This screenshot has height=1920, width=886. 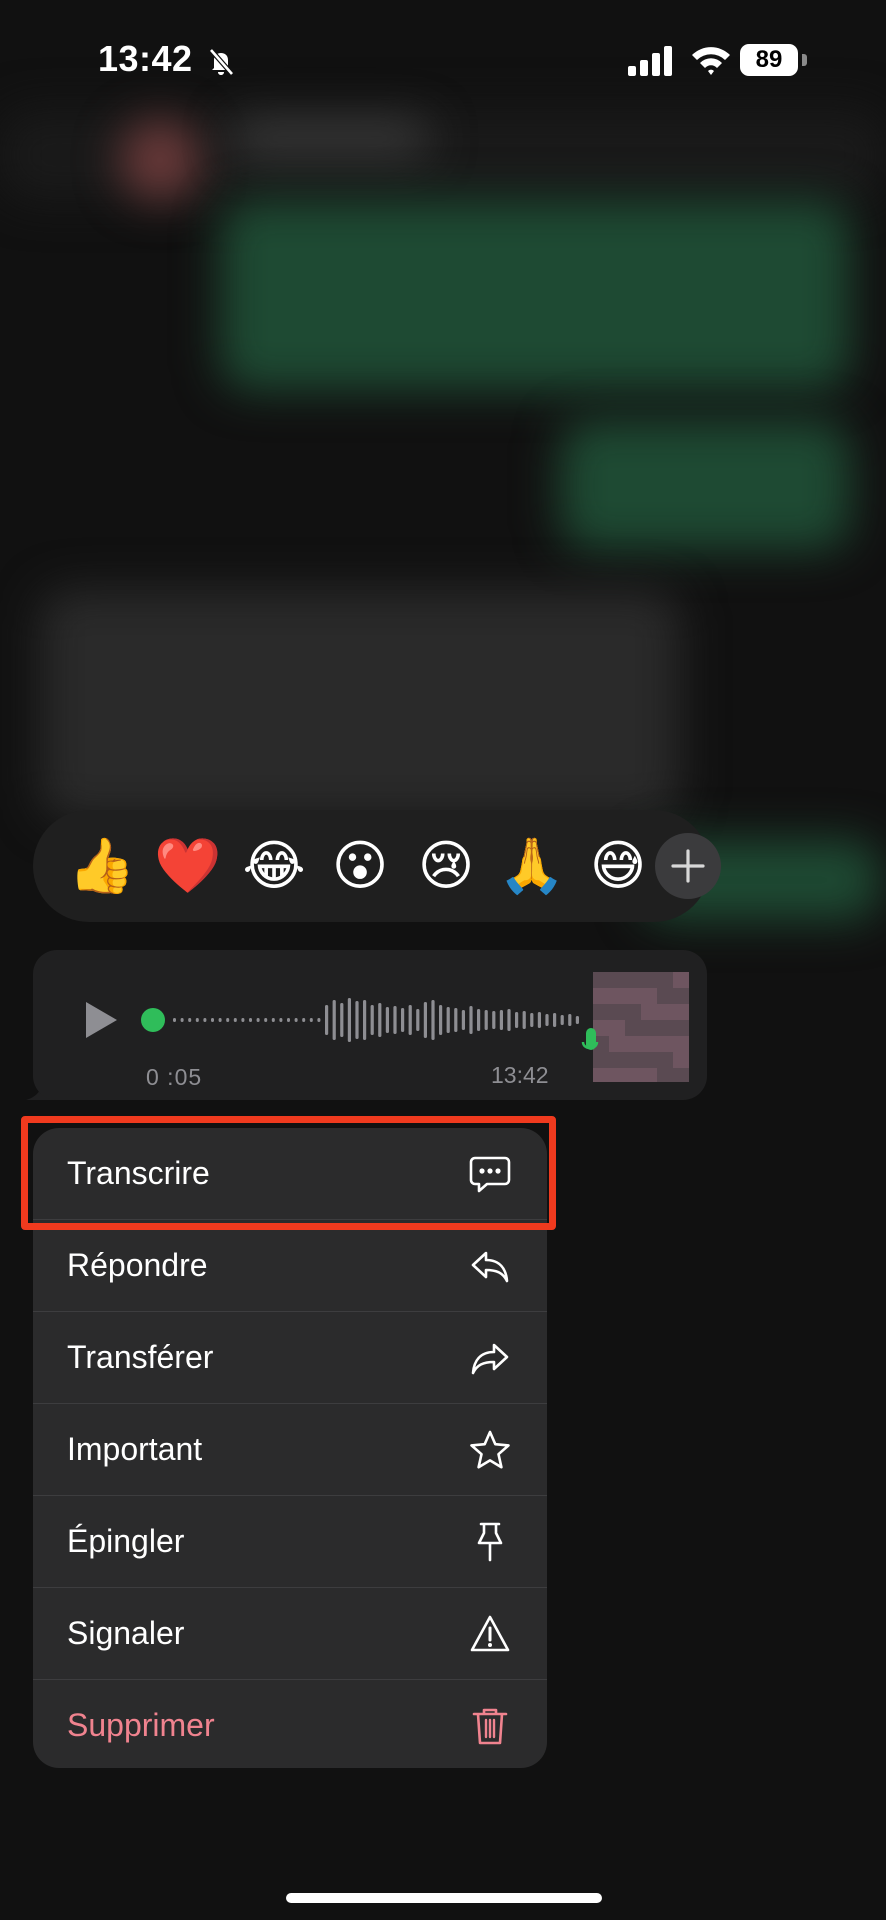 I want to click on reaction-tears-of-joy: 😂, so click(x=274, y=866).